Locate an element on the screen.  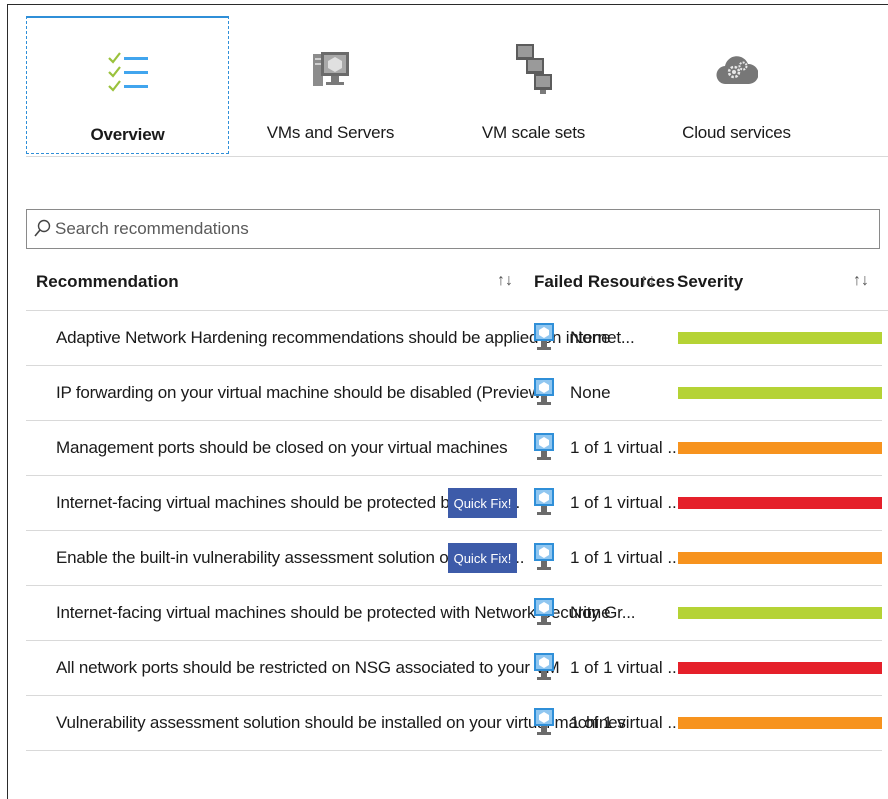
server-icon is located at coordinates (330, 70).